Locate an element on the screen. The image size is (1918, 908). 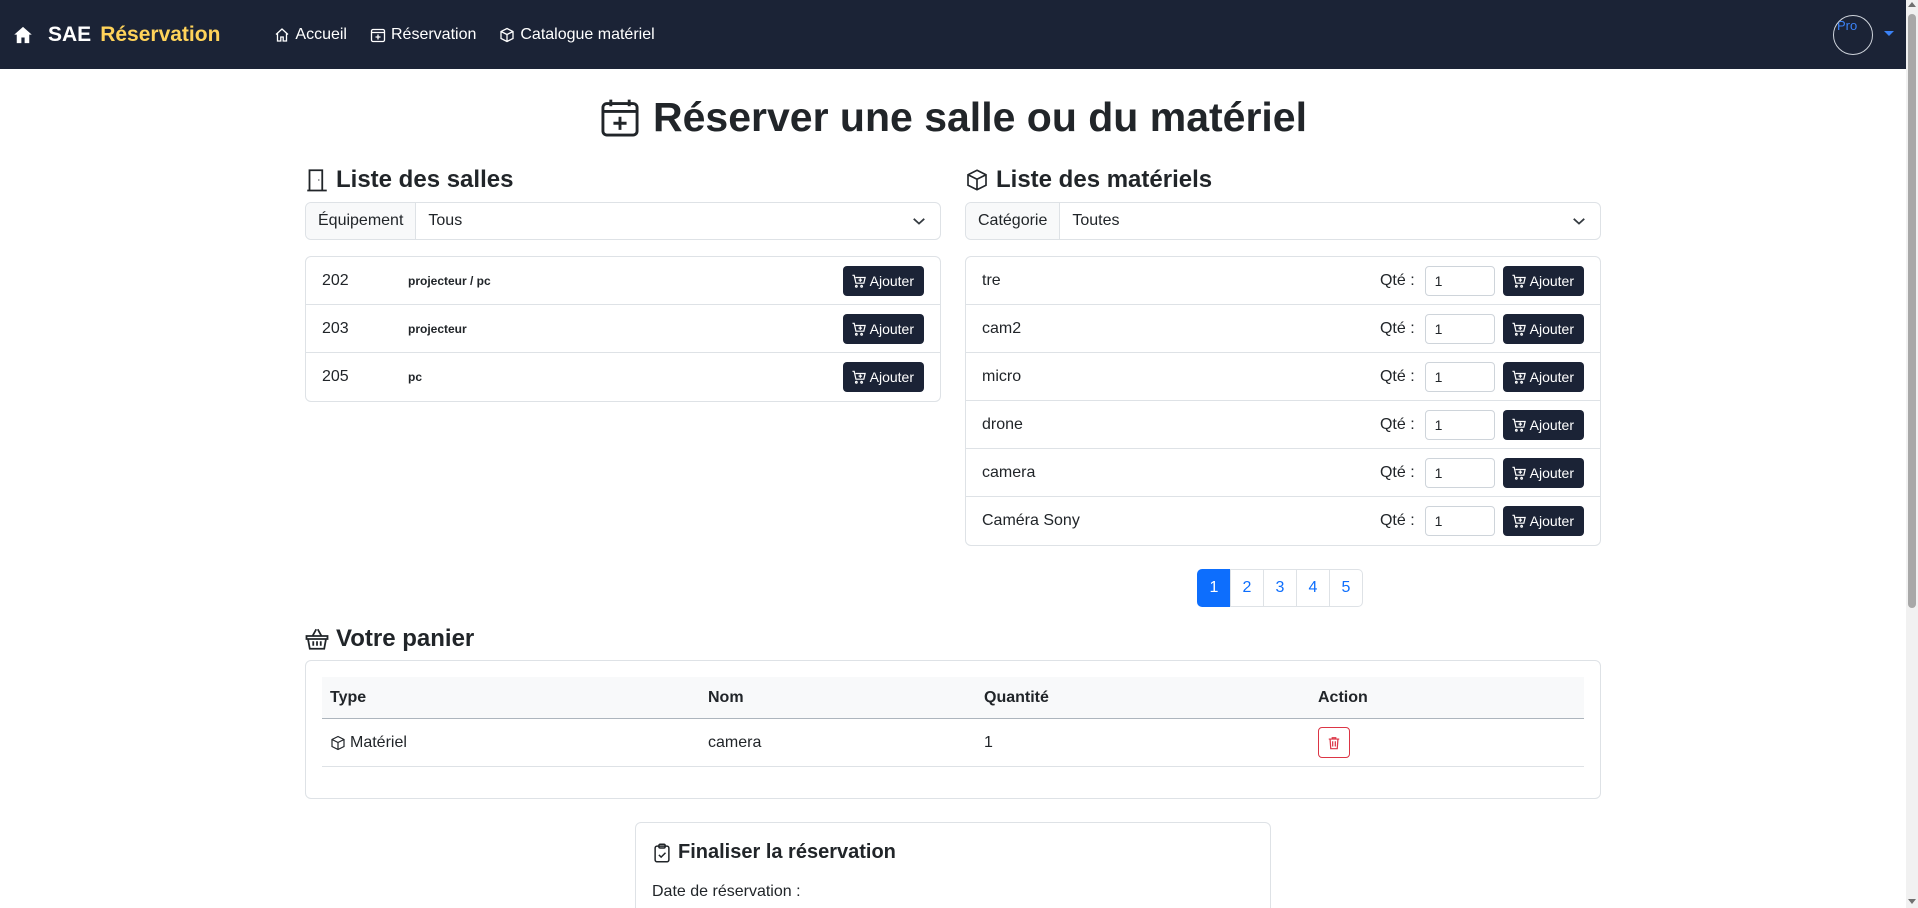
nav-link-reservation: Réservation is located at coordinates (423, 35).